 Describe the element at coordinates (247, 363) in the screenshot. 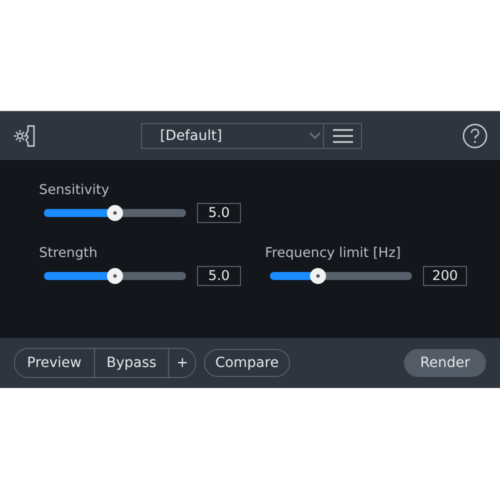

I see `compare-button: Compare` at that location.